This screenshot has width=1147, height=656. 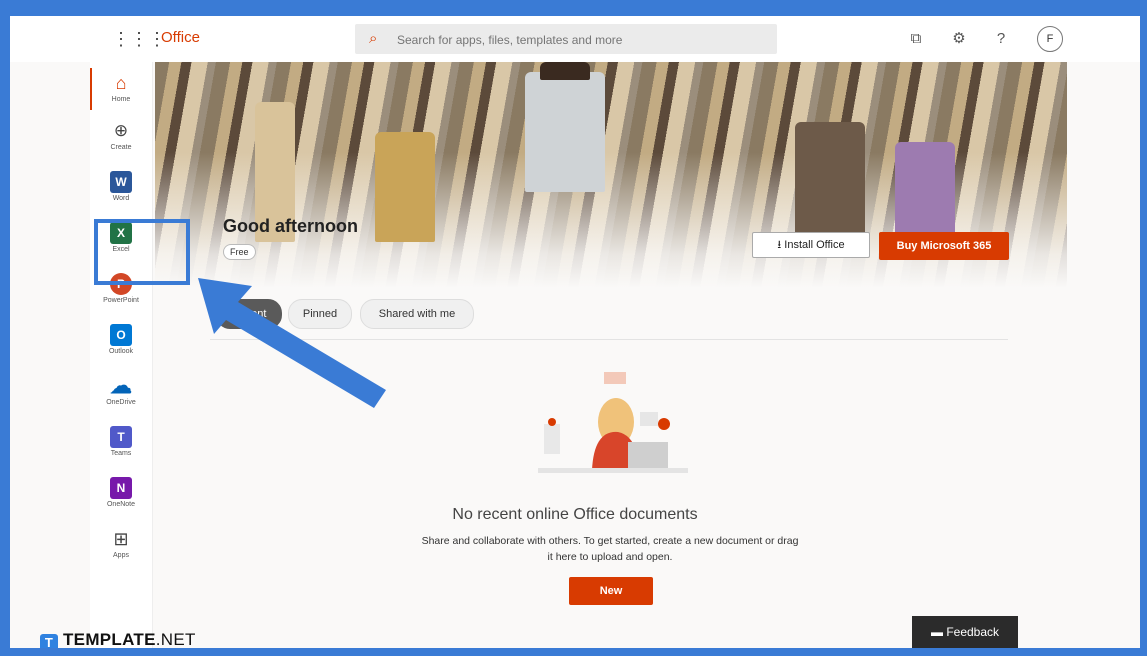 I want to click on new-document-button: New, so click(x=611, y=591).